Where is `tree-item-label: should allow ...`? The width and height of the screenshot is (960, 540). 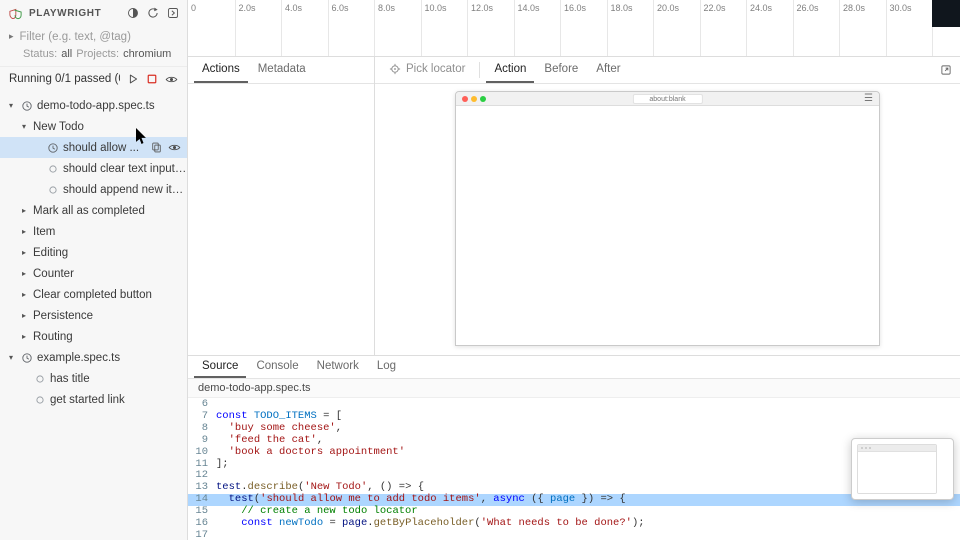
tree-item-label: should allow ... is located at coordinates (101, 147).